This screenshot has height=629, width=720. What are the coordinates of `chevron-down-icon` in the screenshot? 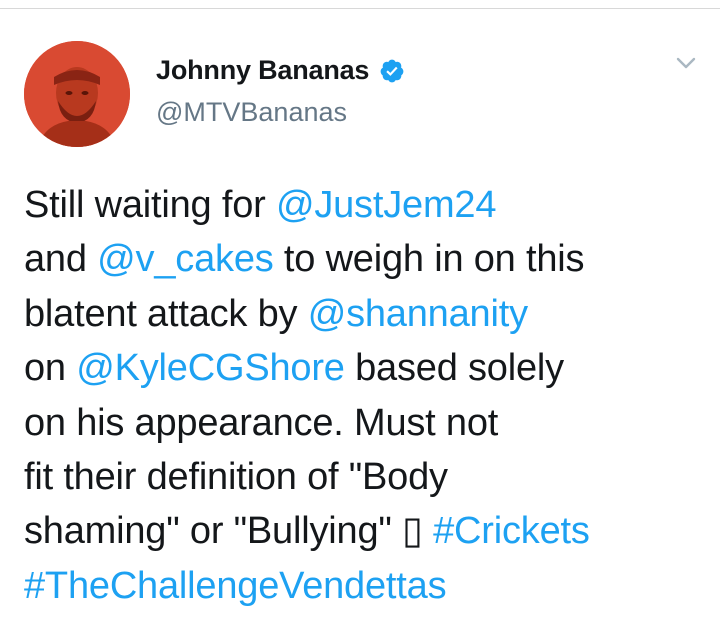 It's located at (686, 63).